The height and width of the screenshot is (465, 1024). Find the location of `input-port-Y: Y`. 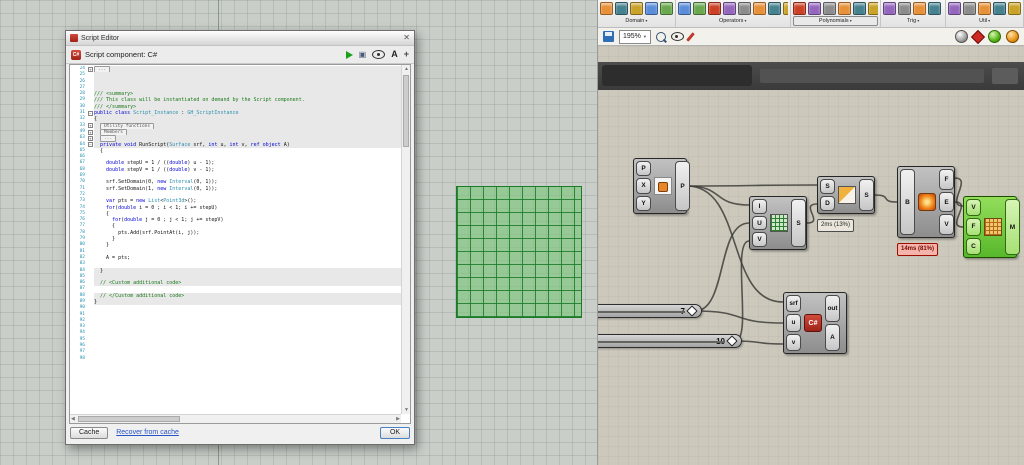

input-port-Y: Y is located at coordinates (643, 203).